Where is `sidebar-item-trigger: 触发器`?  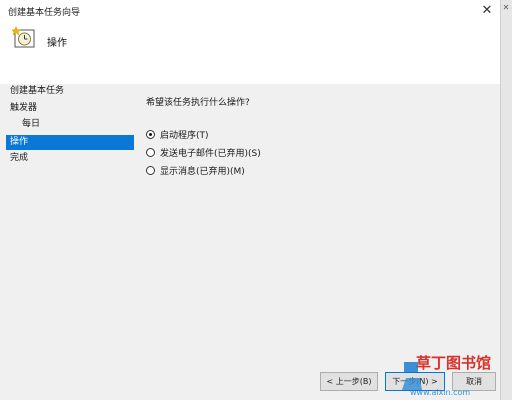 sidebar-item-trigger: 触发器 is located at coordinates (70, 108).